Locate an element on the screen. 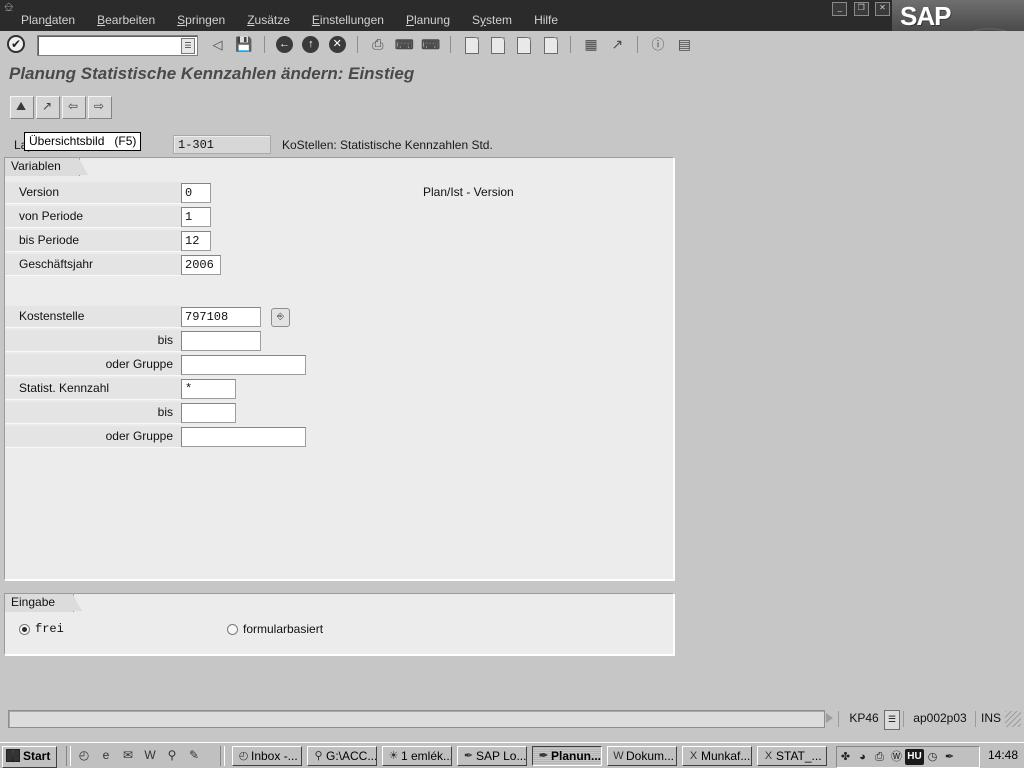  language-indicator: HU is located at coordinates (914, 757).